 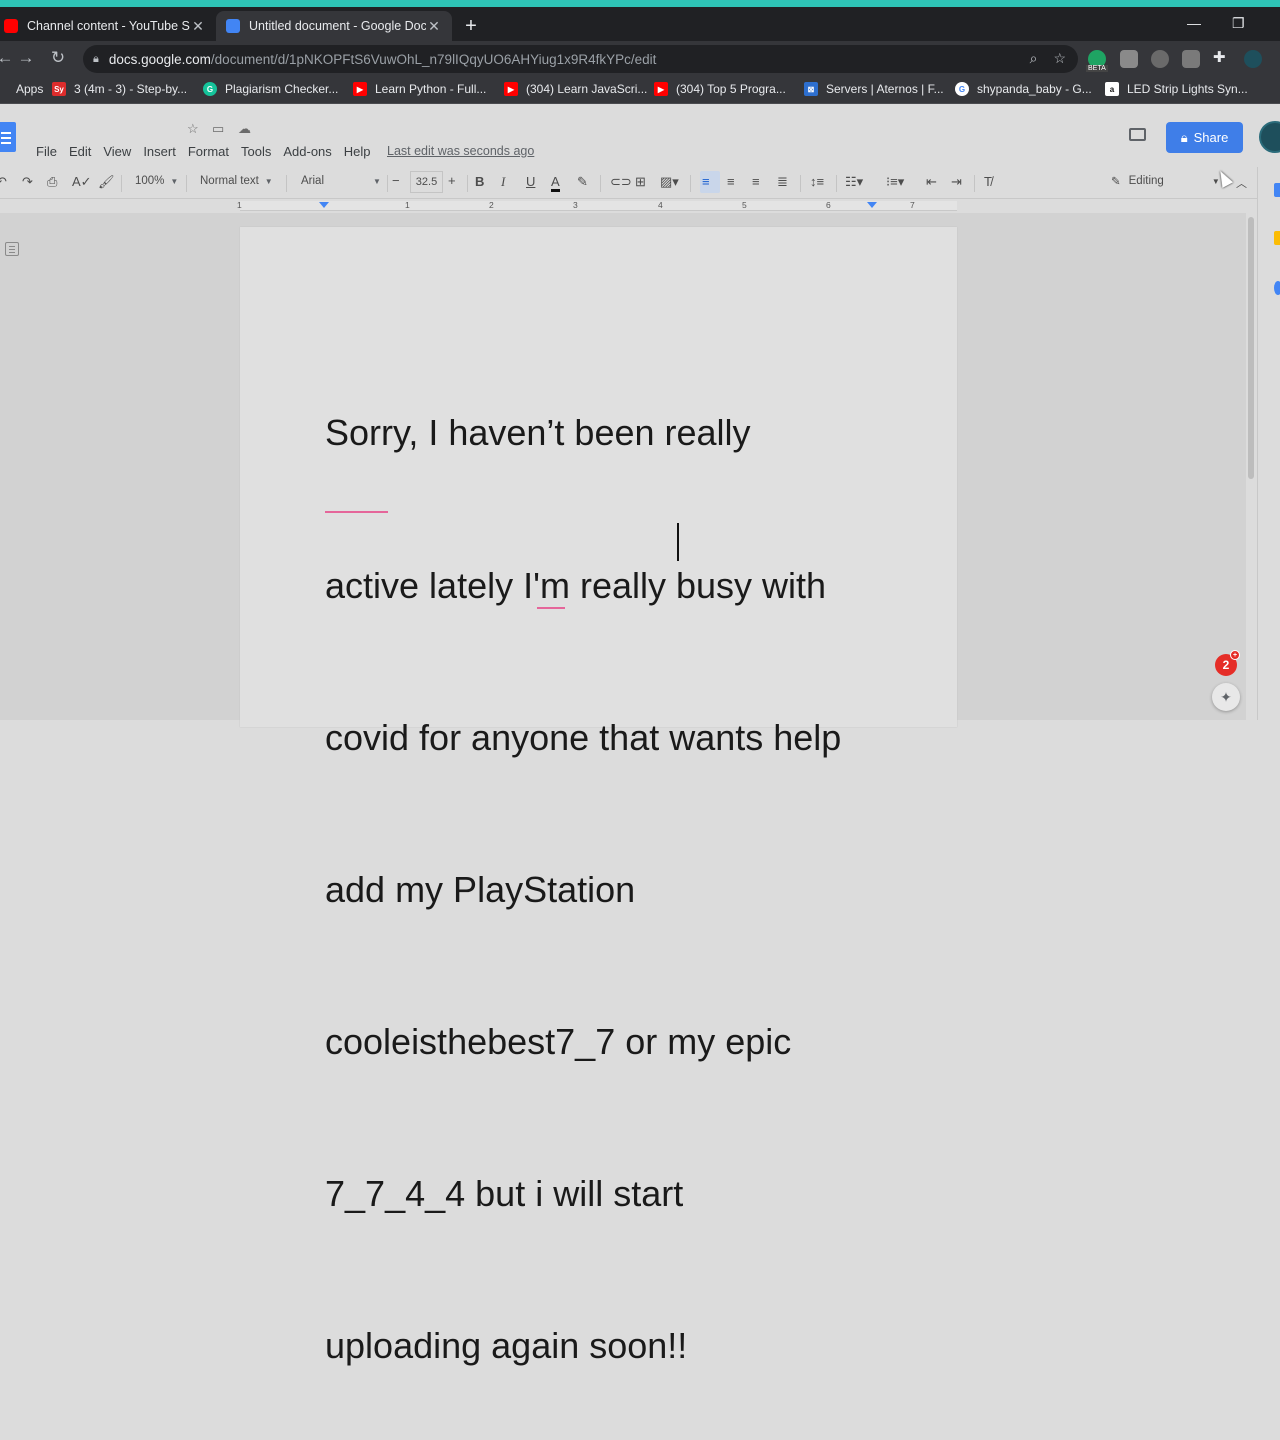 I want to click on docs-logo-icon, so click(x=8, y=137).